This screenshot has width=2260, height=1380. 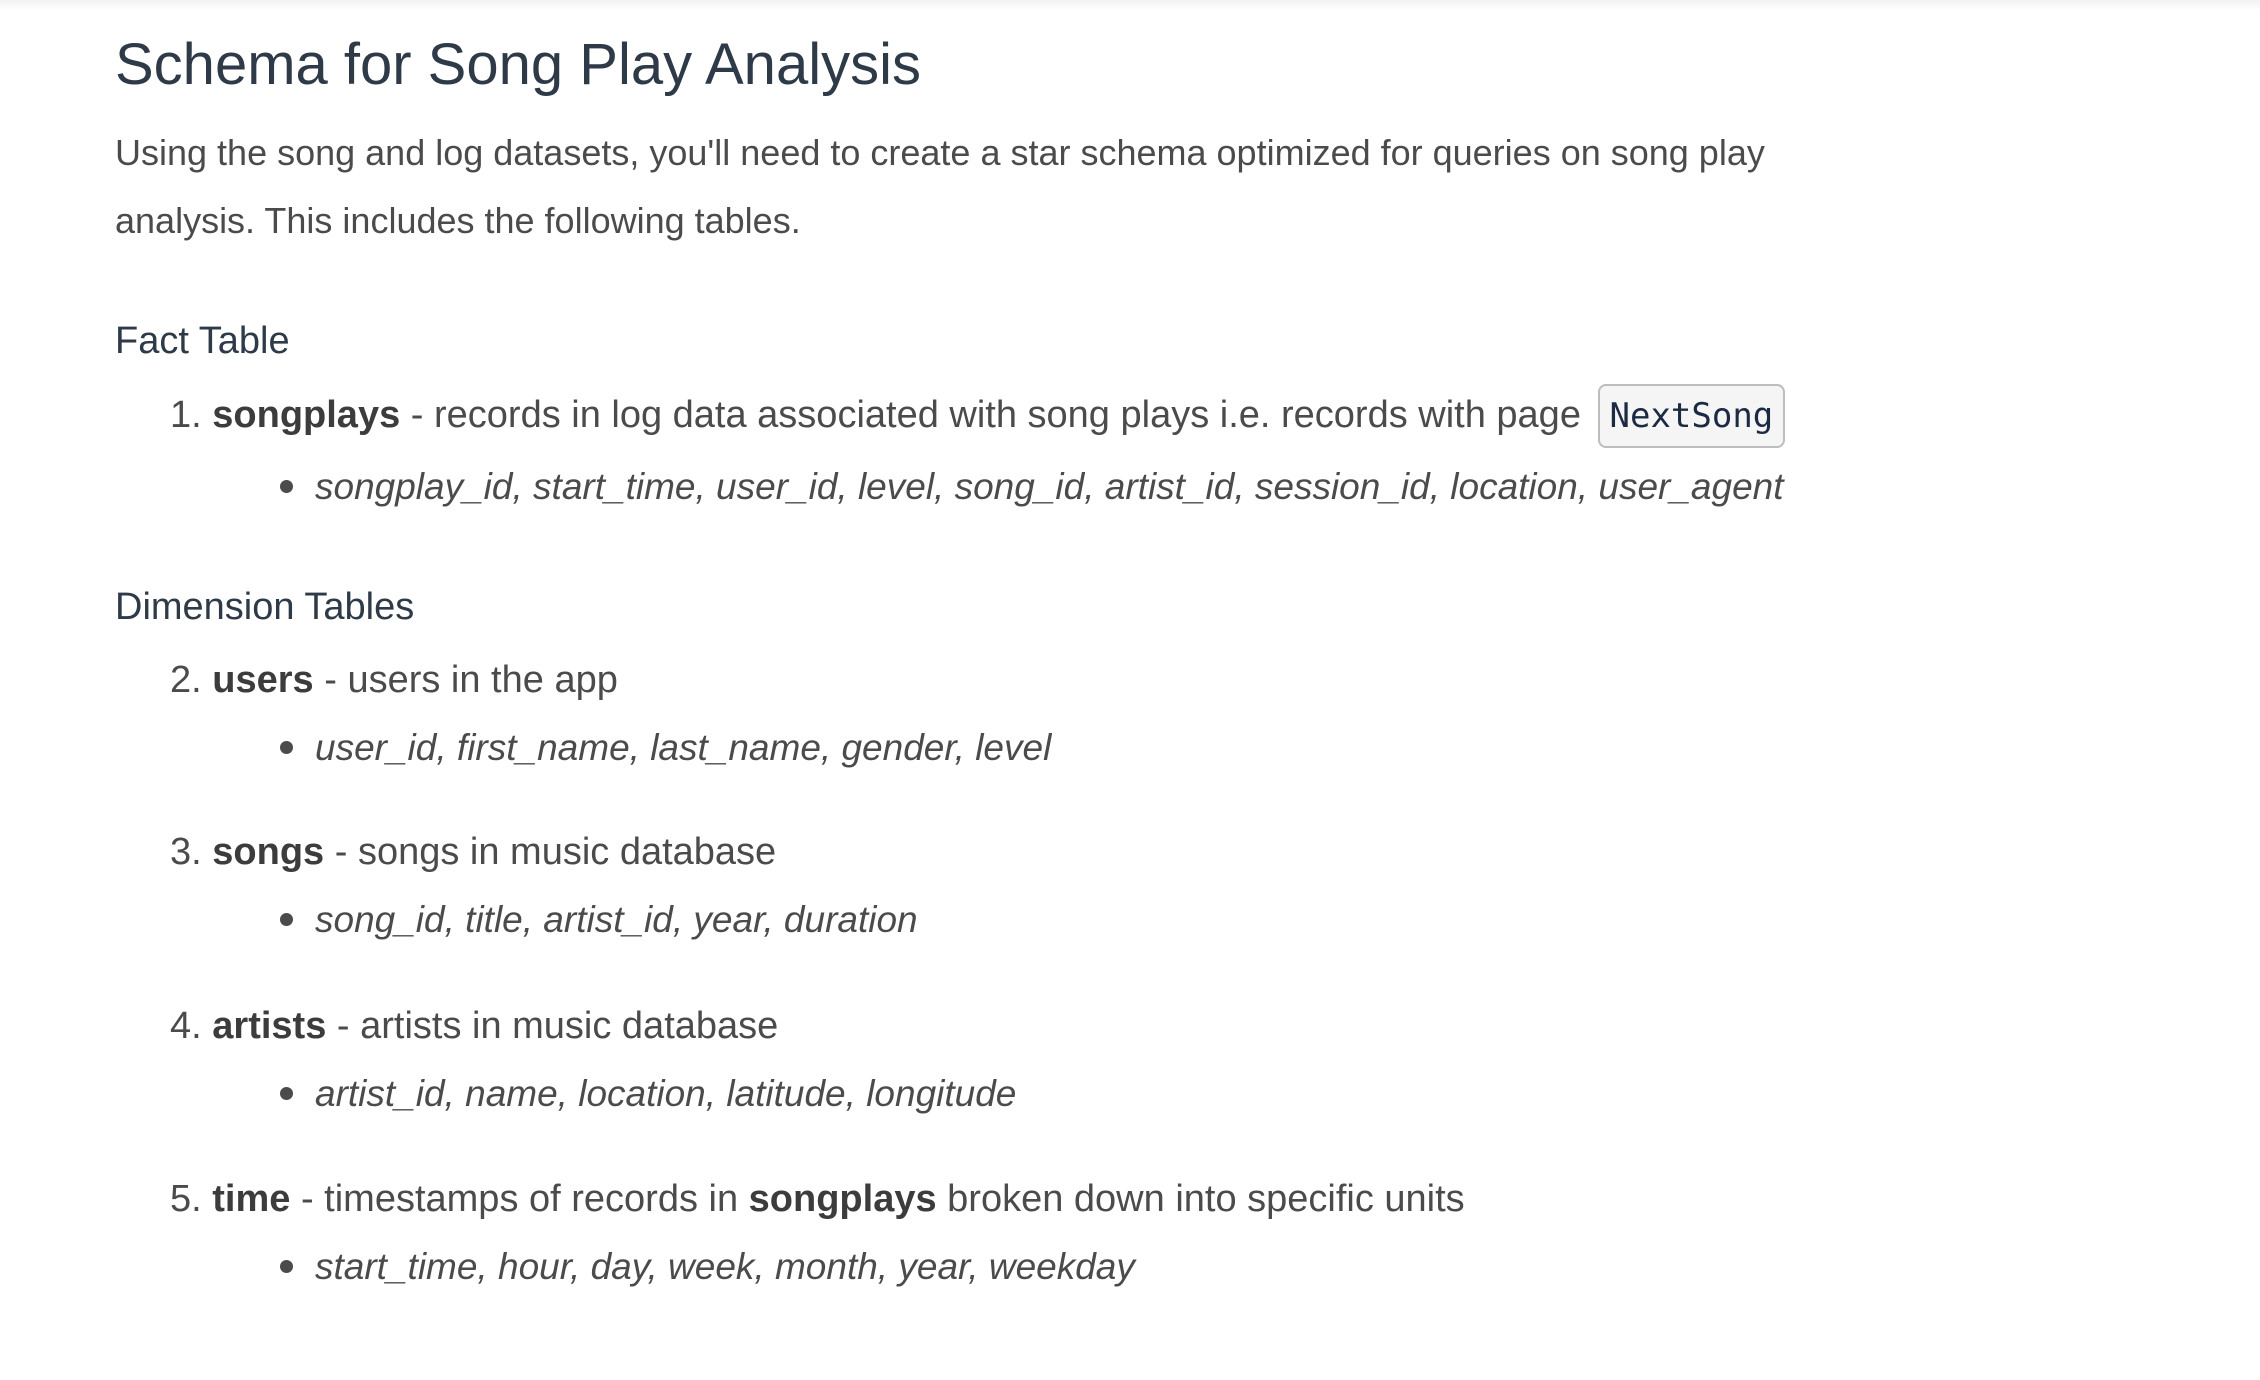 What do you see at coordinates (263, 680) in the screenshot?
I see `table-name: users` at bounding box center [263, 680].